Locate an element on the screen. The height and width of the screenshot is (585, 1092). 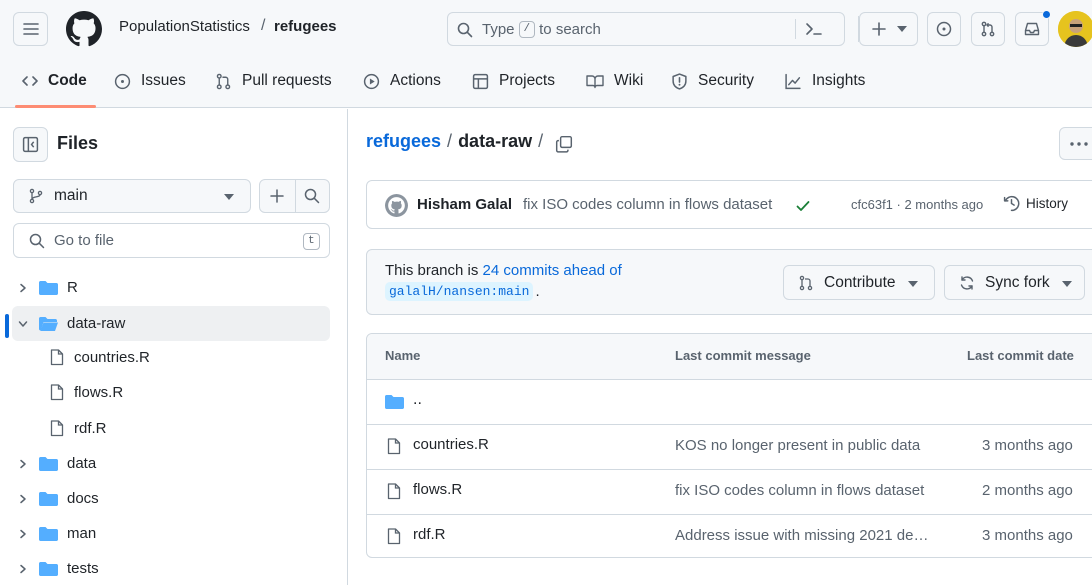
contribute-button: Contribute is located at coordinates (859, 282).